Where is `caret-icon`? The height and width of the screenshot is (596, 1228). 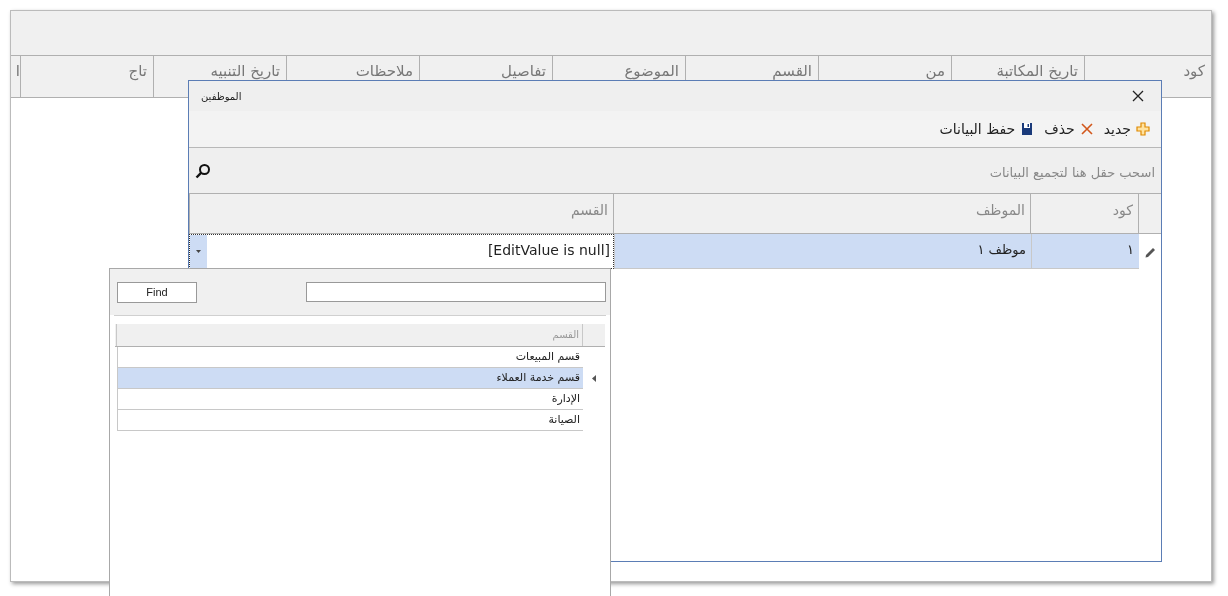 caret-icon is located at coordinates (198, 251).